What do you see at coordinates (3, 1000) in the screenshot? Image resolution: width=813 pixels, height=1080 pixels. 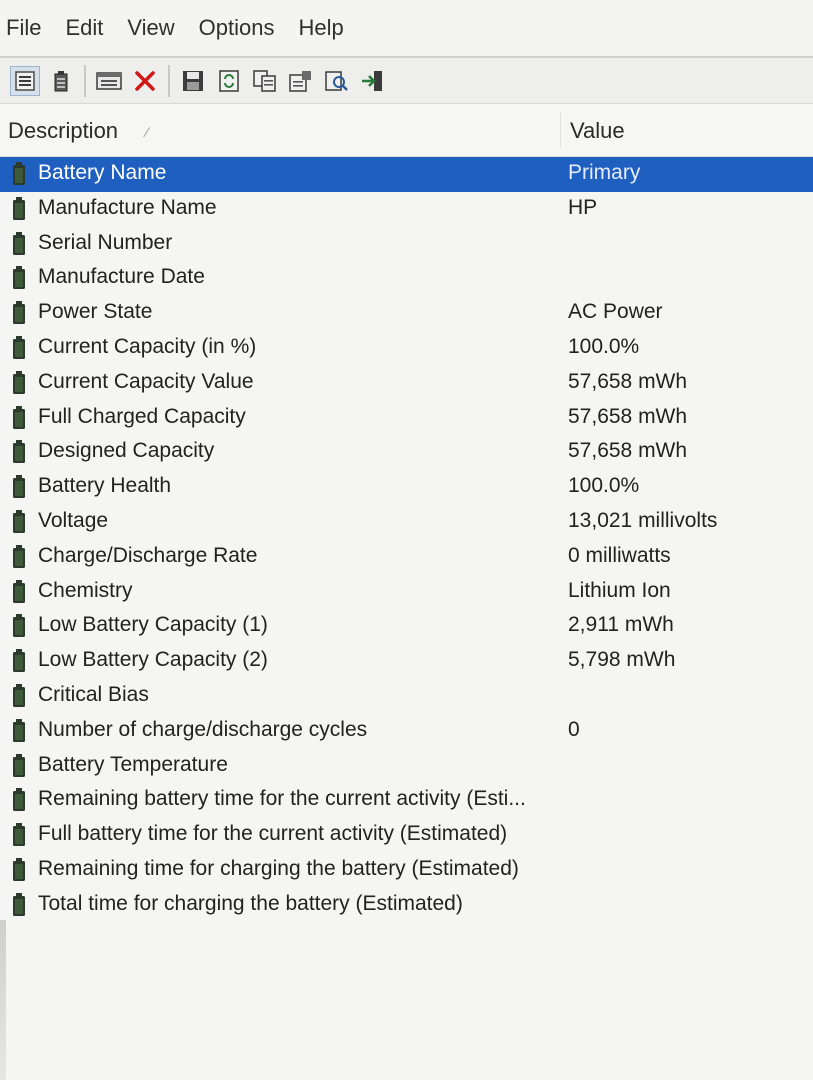 I see `window-edge` at bounding box center [3, 1000].